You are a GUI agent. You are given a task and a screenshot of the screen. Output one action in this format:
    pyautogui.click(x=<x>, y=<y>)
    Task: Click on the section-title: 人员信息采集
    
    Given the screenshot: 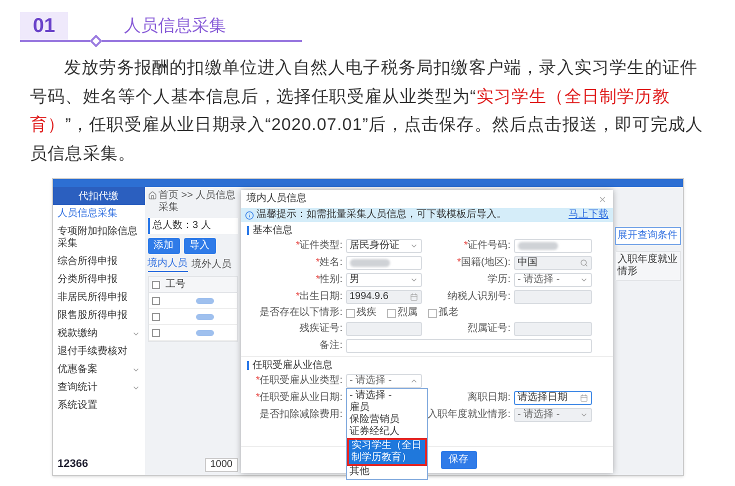 What is the action you would take?
    pyautogui.click(x=175, y=25)
    